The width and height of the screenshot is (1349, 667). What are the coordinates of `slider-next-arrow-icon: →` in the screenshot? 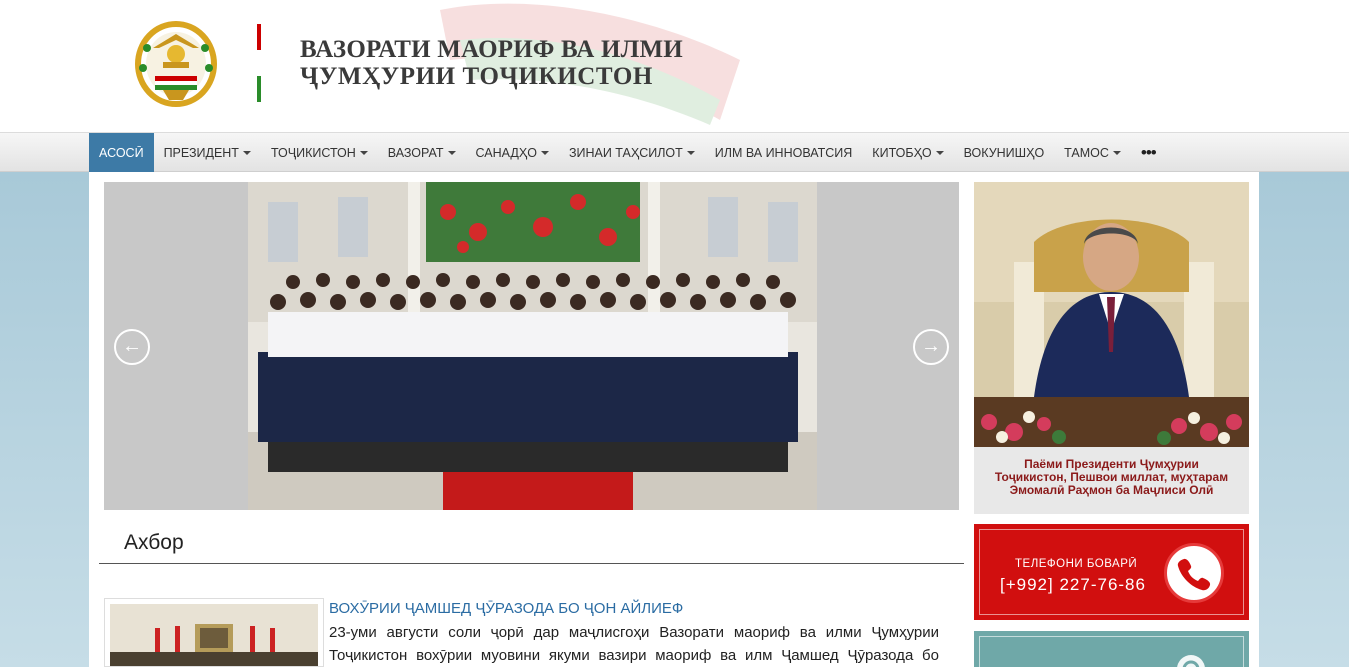 It's located at (931, 347).